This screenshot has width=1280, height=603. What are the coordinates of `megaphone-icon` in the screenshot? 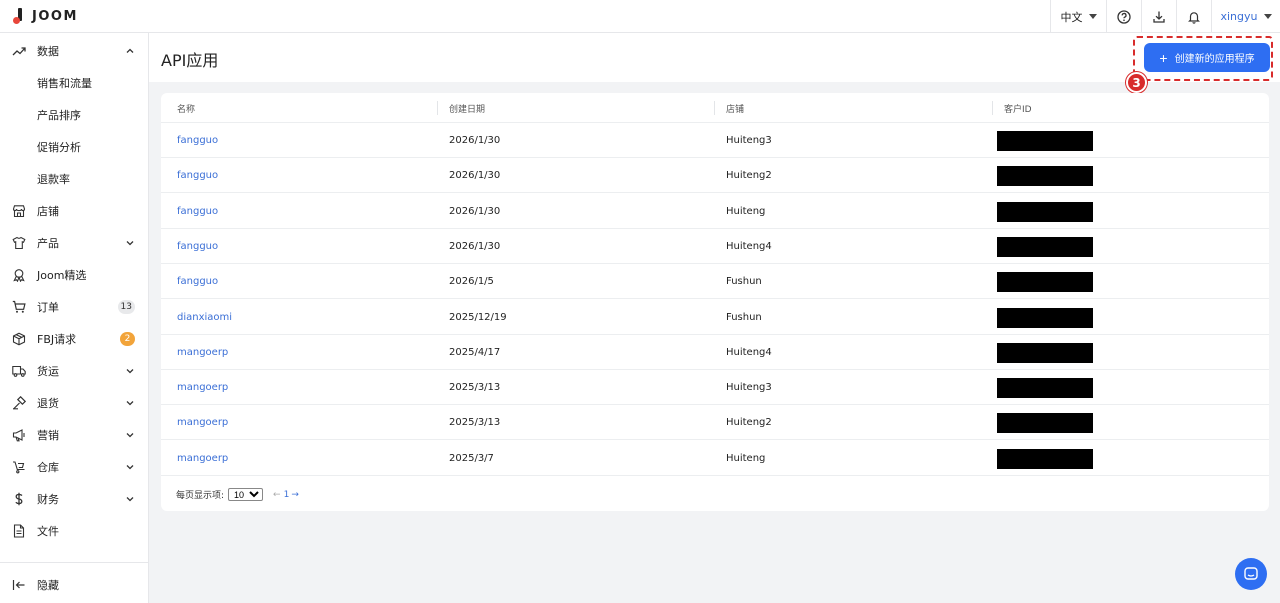 It's located at (18, 435).